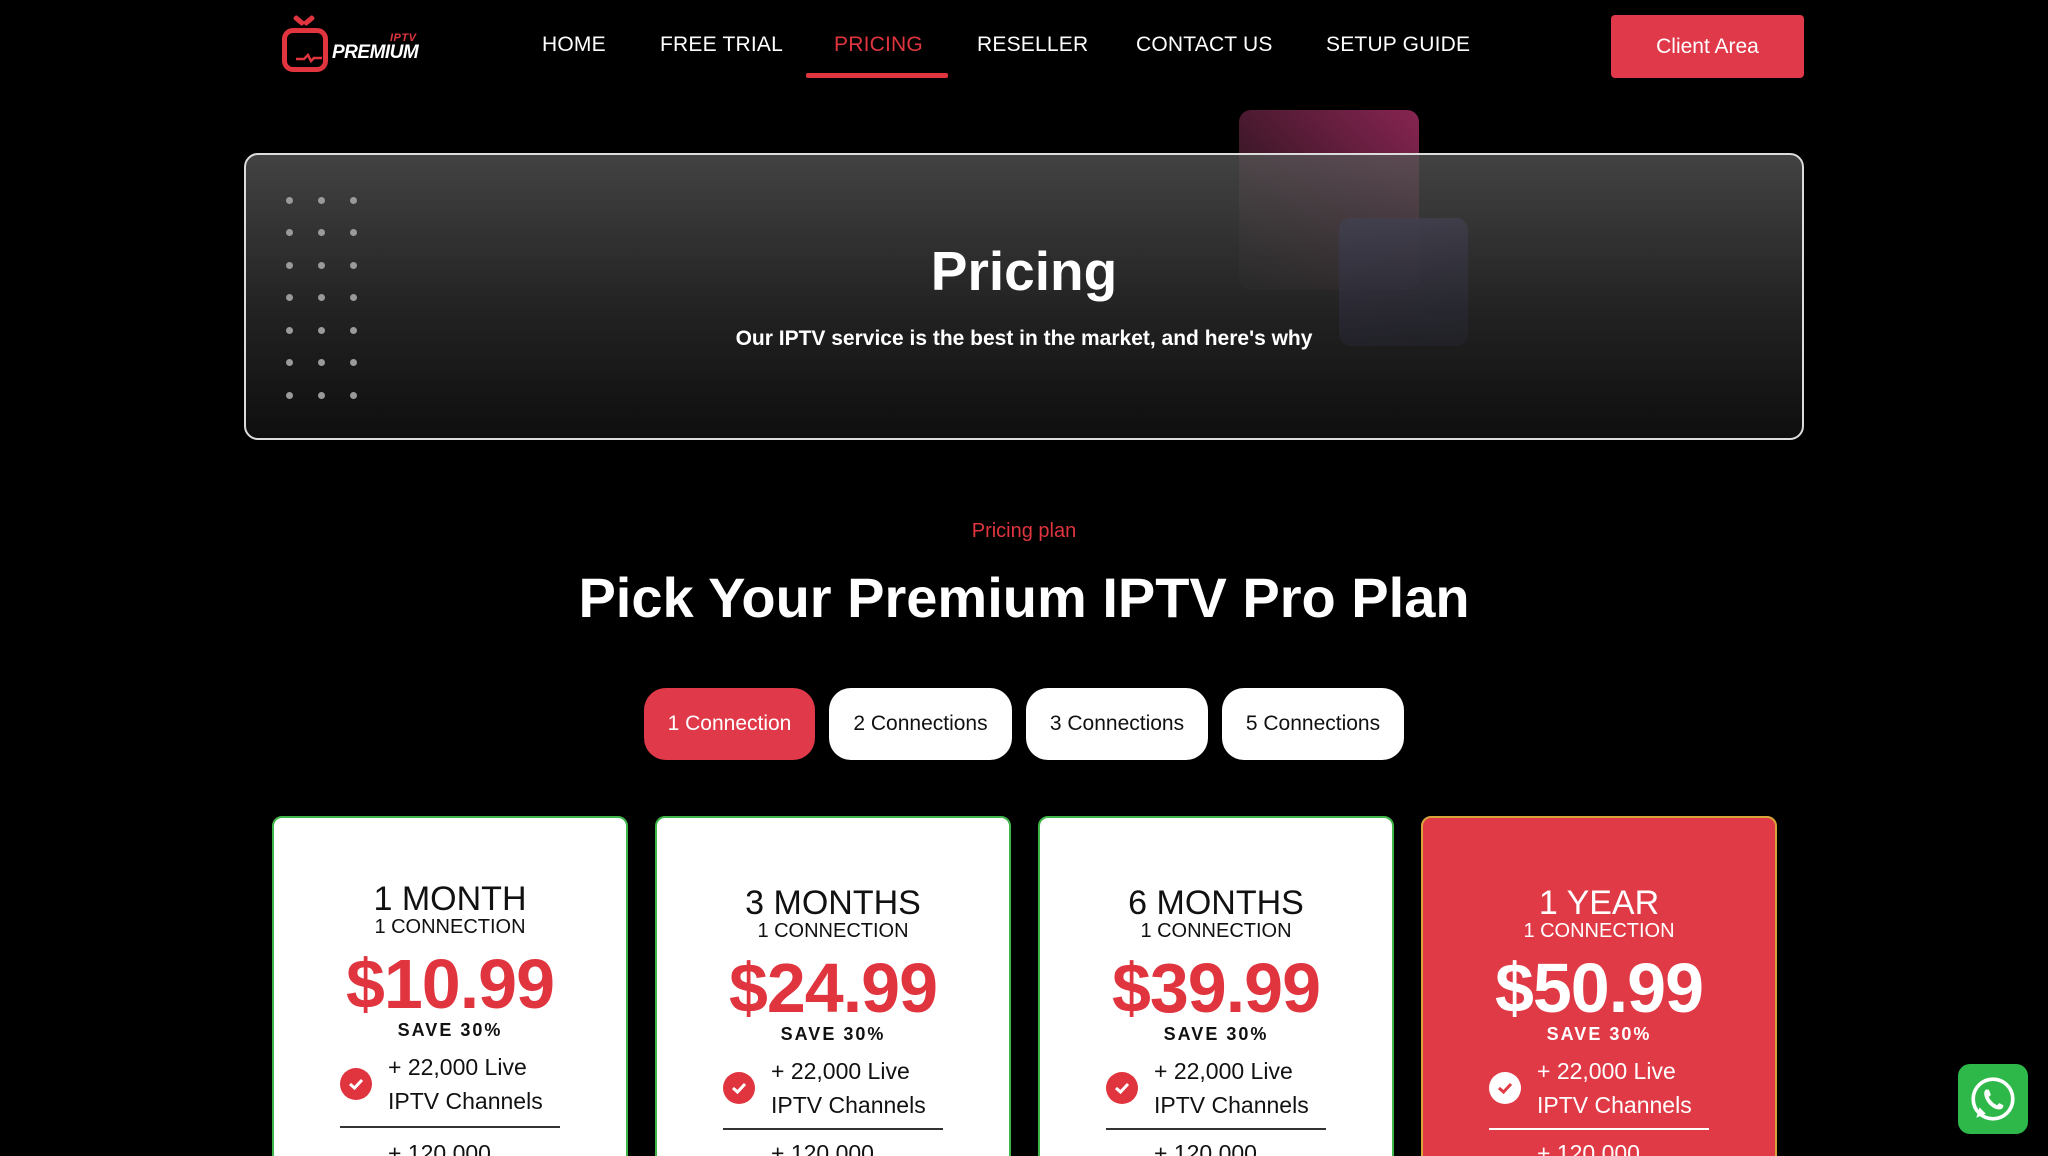 This screenshot has width=2048, height=1156. I want to click on page-title: Pricing, so click(1024, 271).